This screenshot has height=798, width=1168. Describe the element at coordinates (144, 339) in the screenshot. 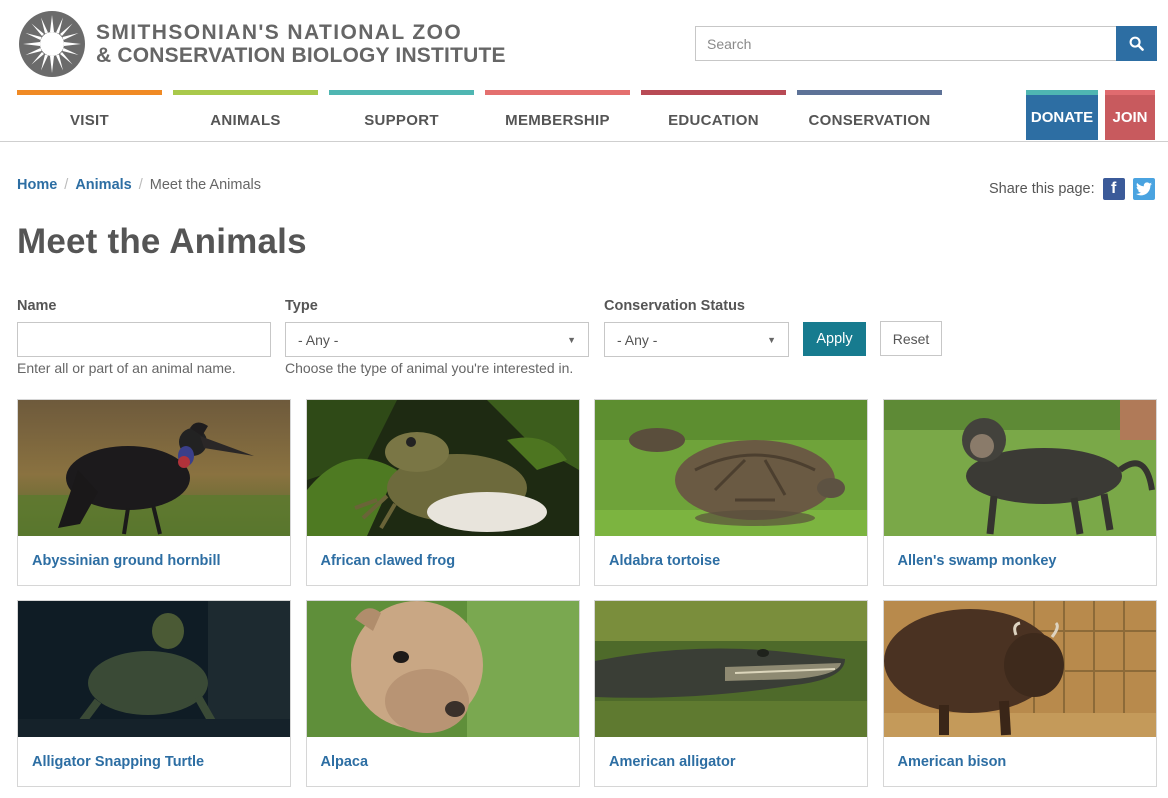

I see `name-filter-input` at that location.